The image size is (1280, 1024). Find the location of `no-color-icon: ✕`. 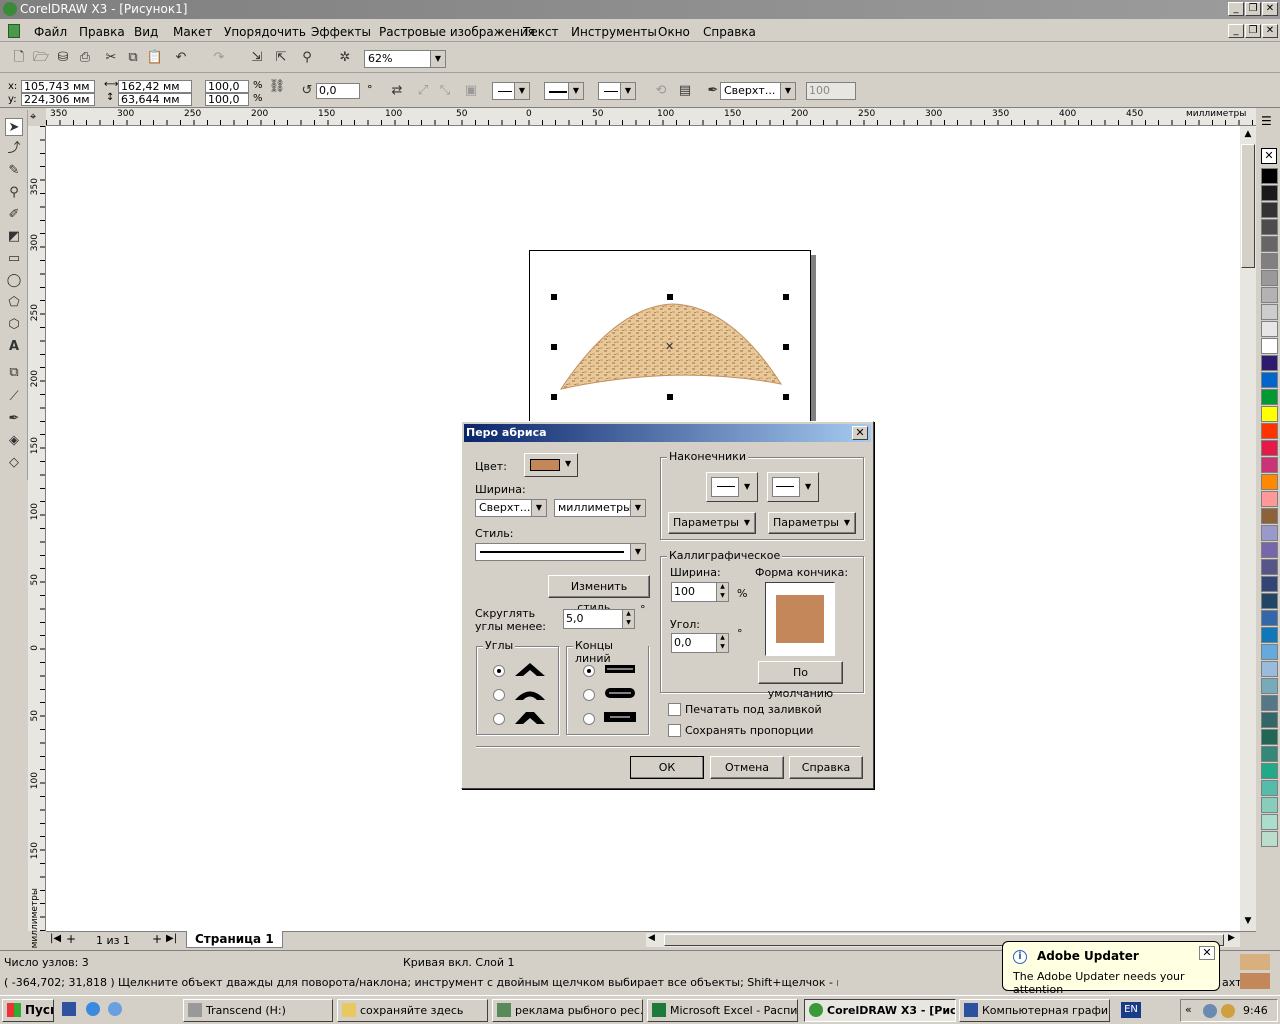

no-color-icon: ✕ is located at coordinates (1269, 156).